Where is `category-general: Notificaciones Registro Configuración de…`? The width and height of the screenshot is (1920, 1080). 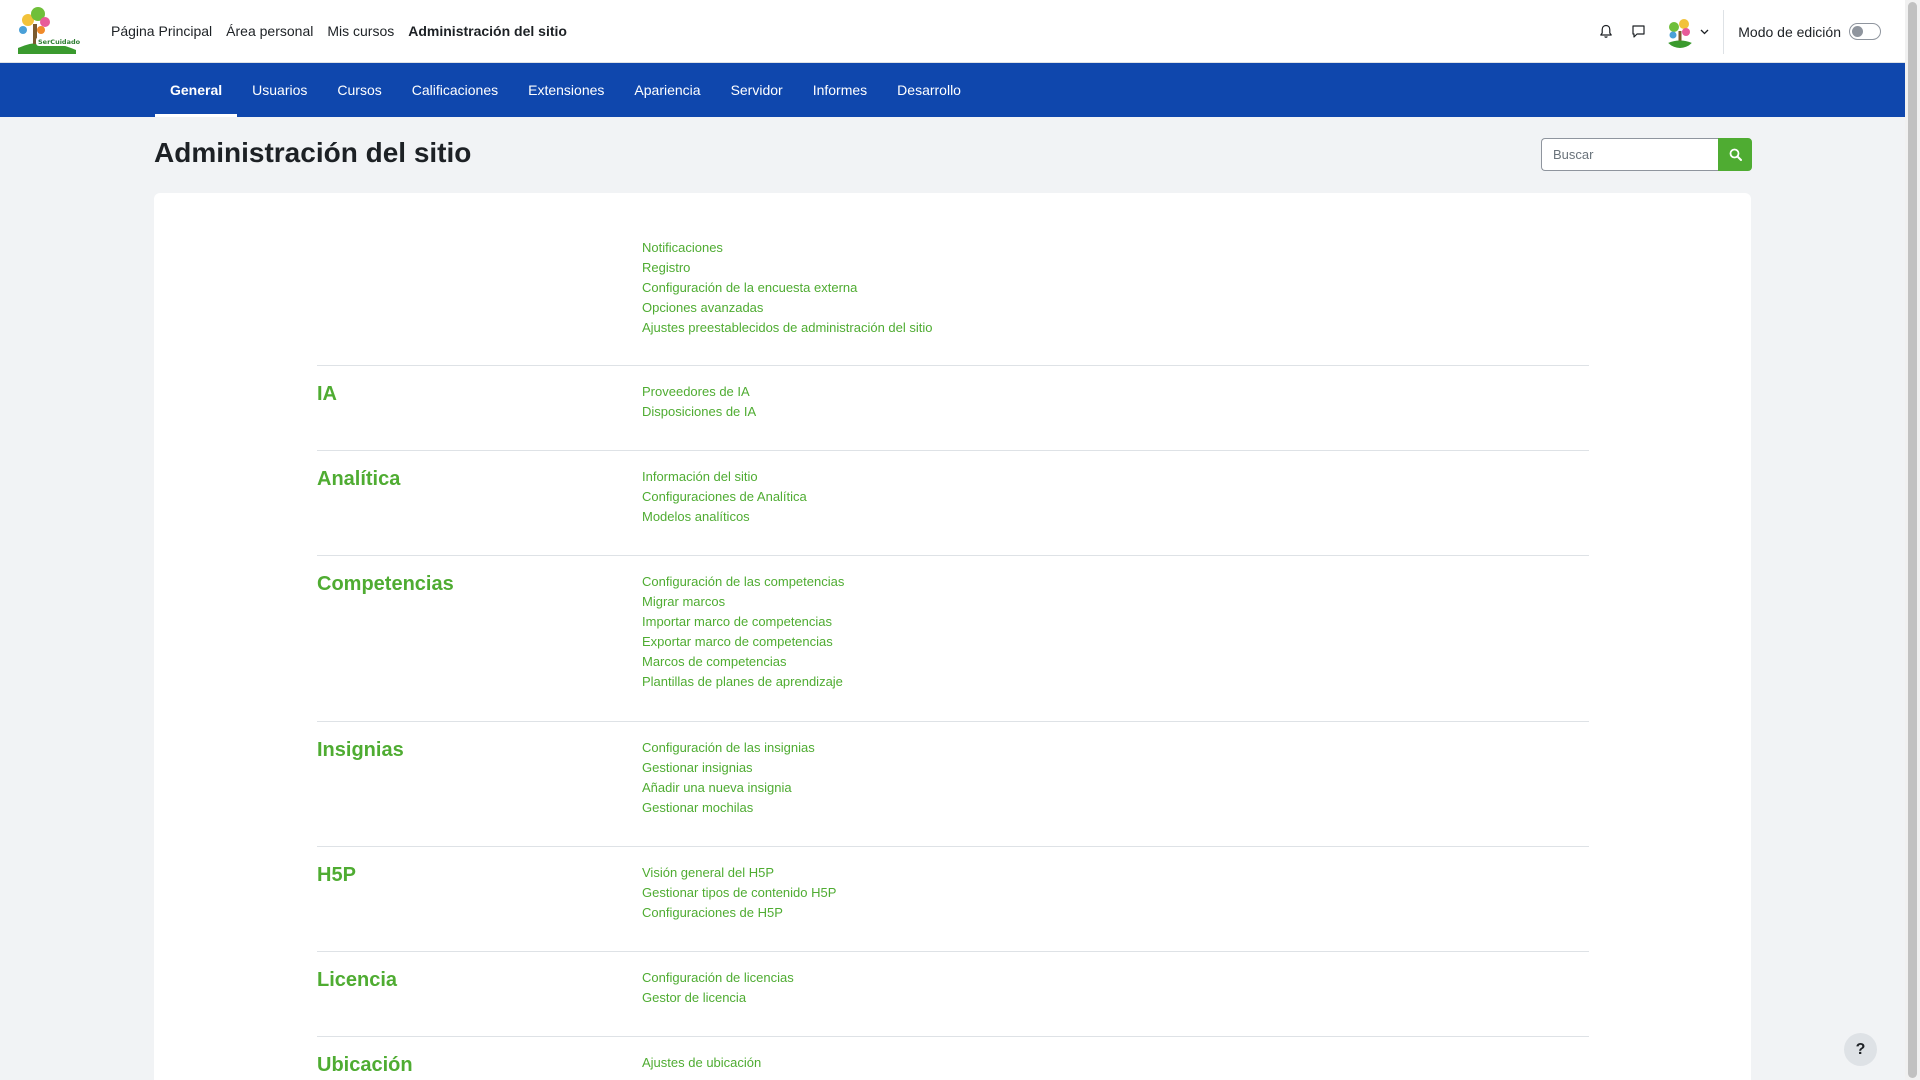 category-general: Notificaciones Registro Configuración de… is located at coordinates (953, 294).